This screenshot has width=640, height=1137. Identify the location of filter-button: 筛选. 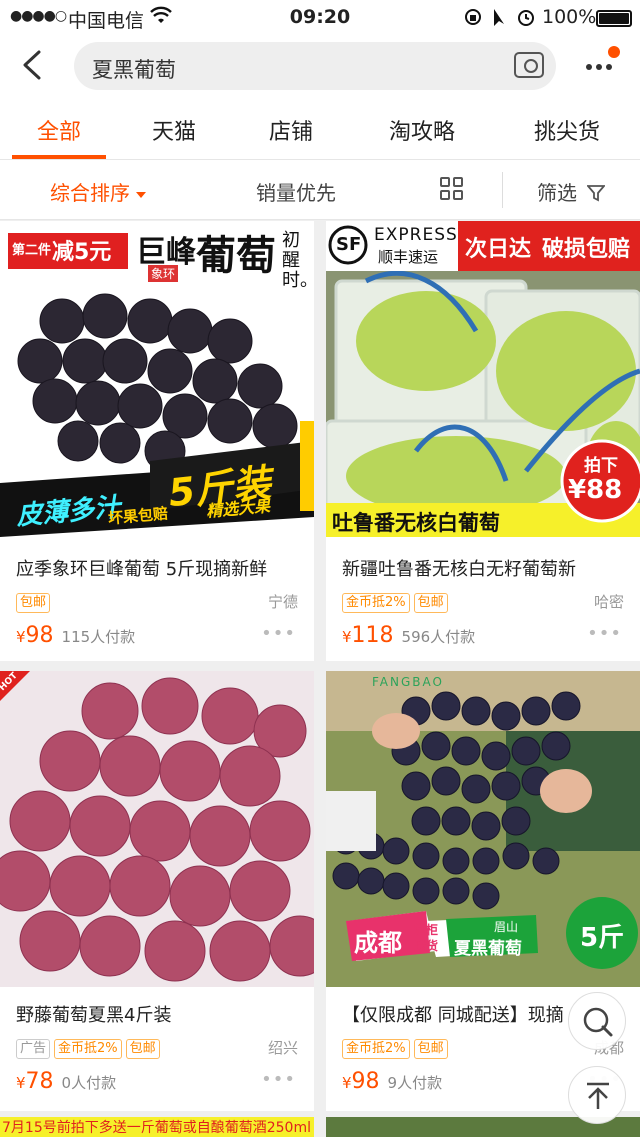
(572, 192).